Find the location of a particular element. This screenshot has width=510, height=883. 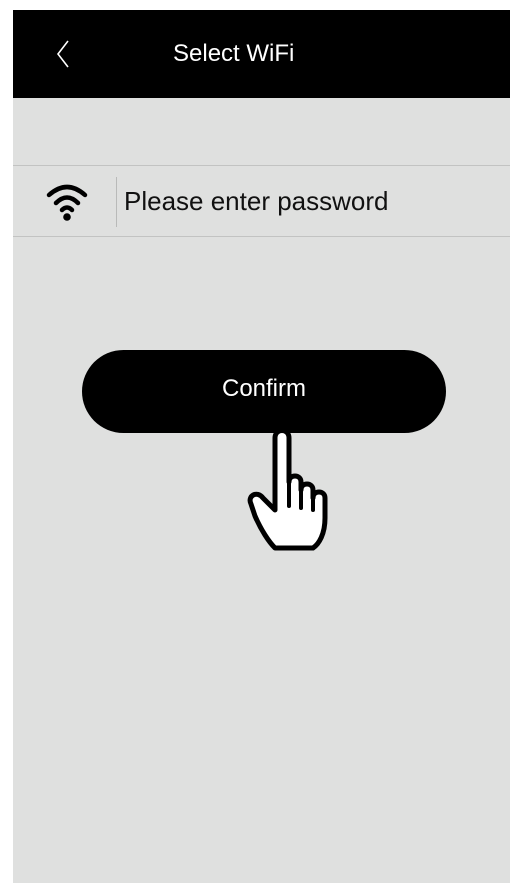

back-button is located at coordinates (64, 54).